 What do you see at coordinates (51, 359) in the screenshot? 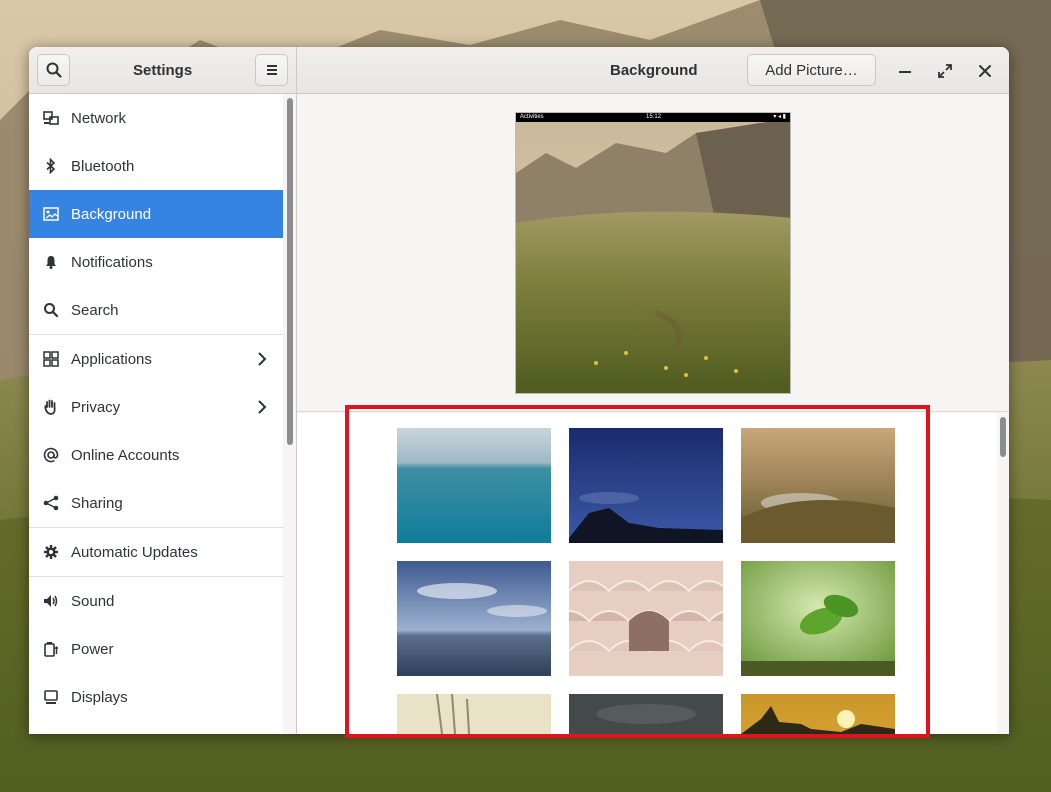
I see `apps-grid-icon` at bounding box center [51, 359].